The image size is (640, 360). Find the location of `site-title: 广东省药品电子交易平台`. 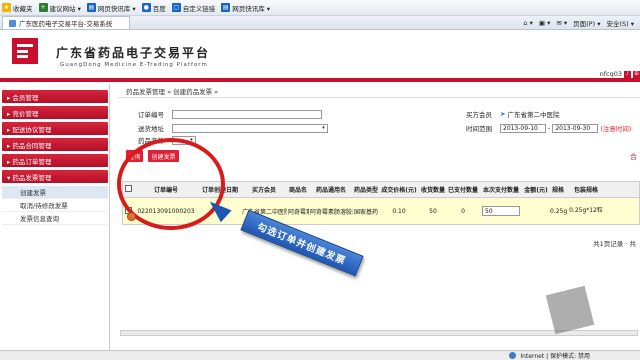

site-title: 广东省药品电子交易平台 is located at coordinates (133, 53).